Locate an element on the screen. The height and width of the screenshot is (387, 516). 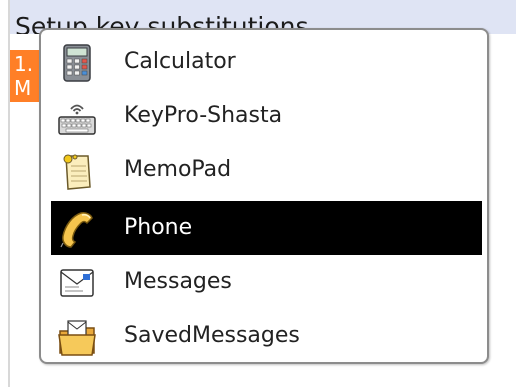
menu-item-label: SavedMessages is located at coordinates (212, 335).